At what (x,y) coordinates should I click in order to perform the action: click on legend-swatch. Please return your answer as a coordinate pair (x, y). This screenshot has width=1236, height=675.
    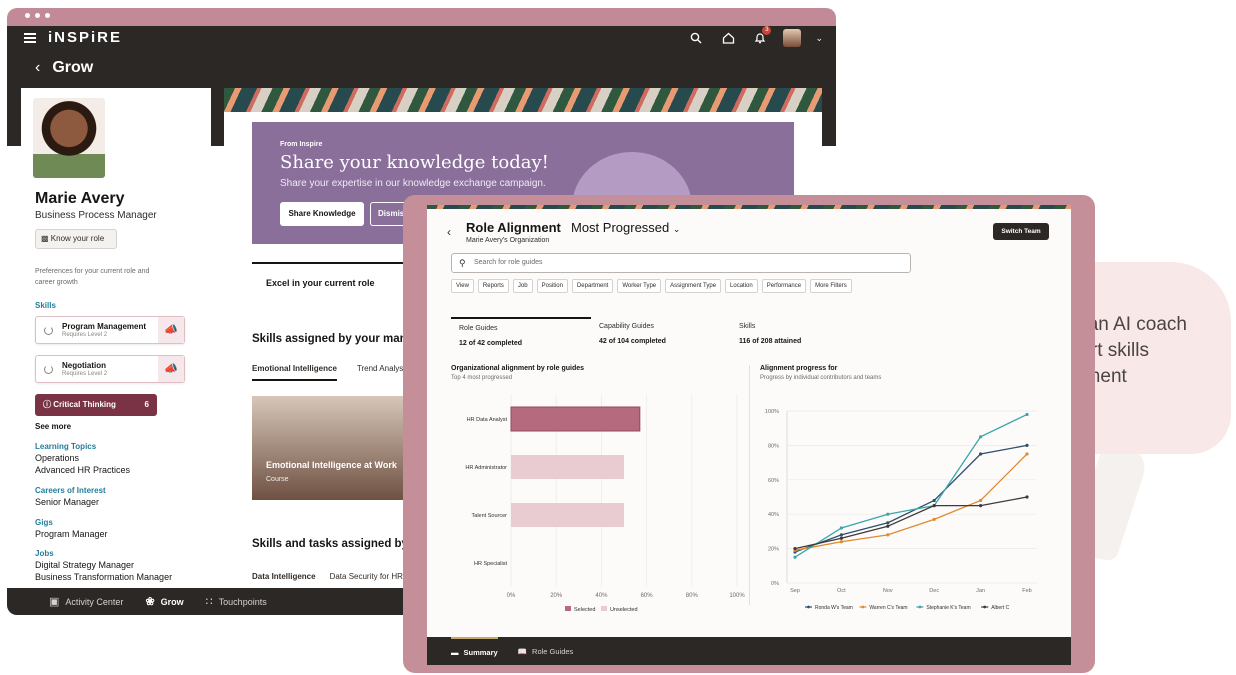
    Looking at the image, I should click on (604, 608).